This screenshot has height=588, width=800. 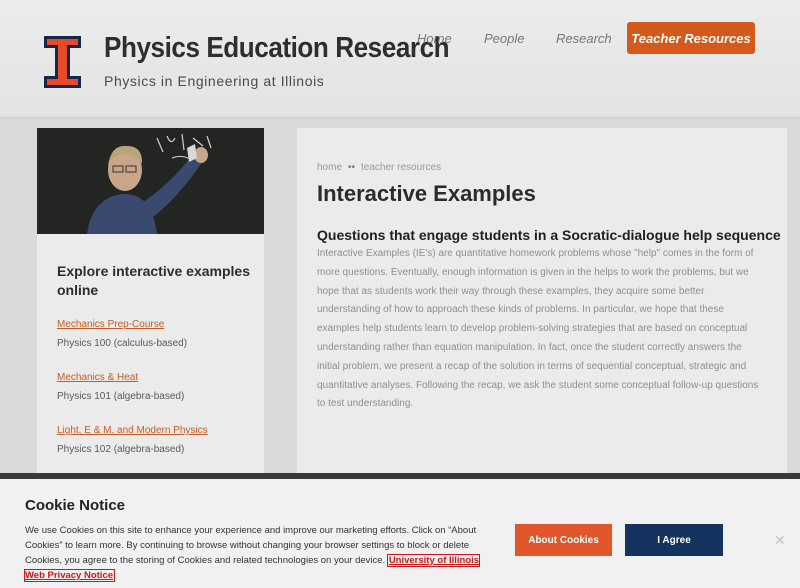 What do you see at coordinates (691, 38) in the screenshot?
I see `nav-teacher-resources-button: Teacher Resources` at bounding box center [691, 38].